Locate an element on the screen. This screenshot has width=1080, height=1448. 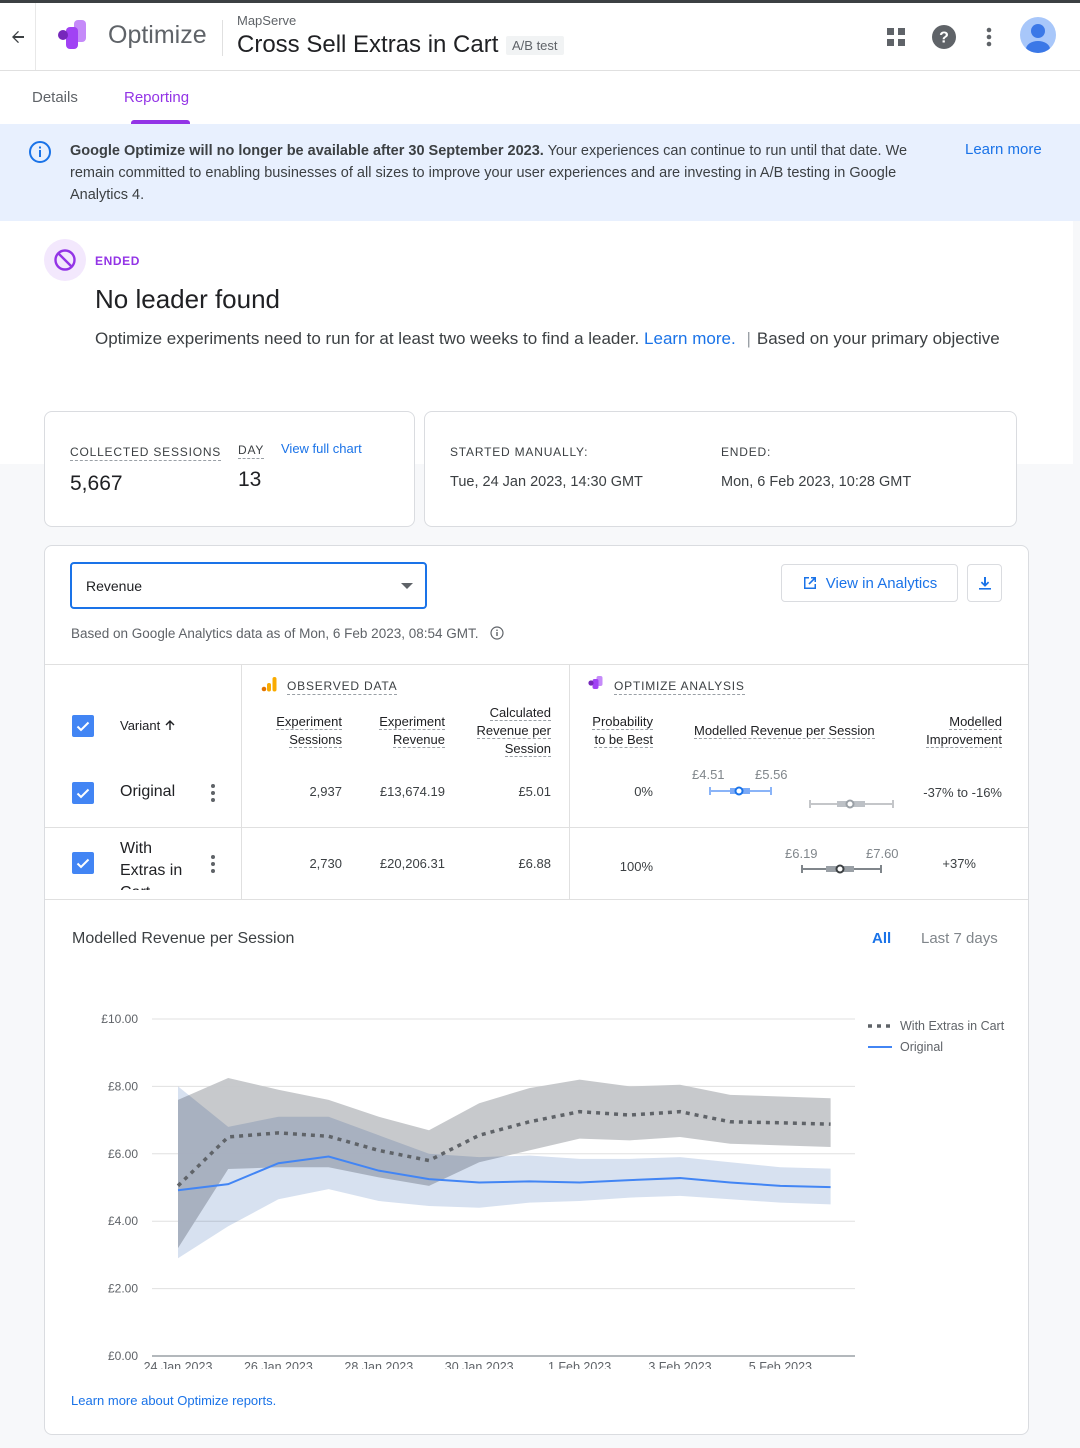
day-value: 13 is located at coordinates (250, 479).